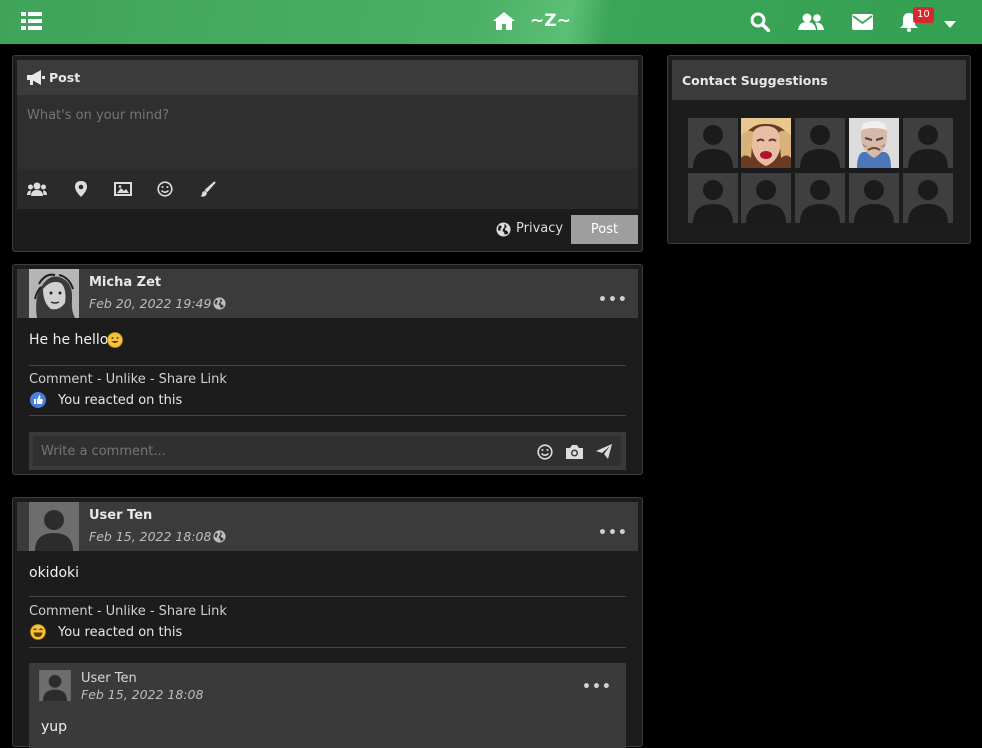 The image size is (982, 748). Describe the element at coordinates (327, 77) in the screenshot. I see `composer-header: Post` at that location.